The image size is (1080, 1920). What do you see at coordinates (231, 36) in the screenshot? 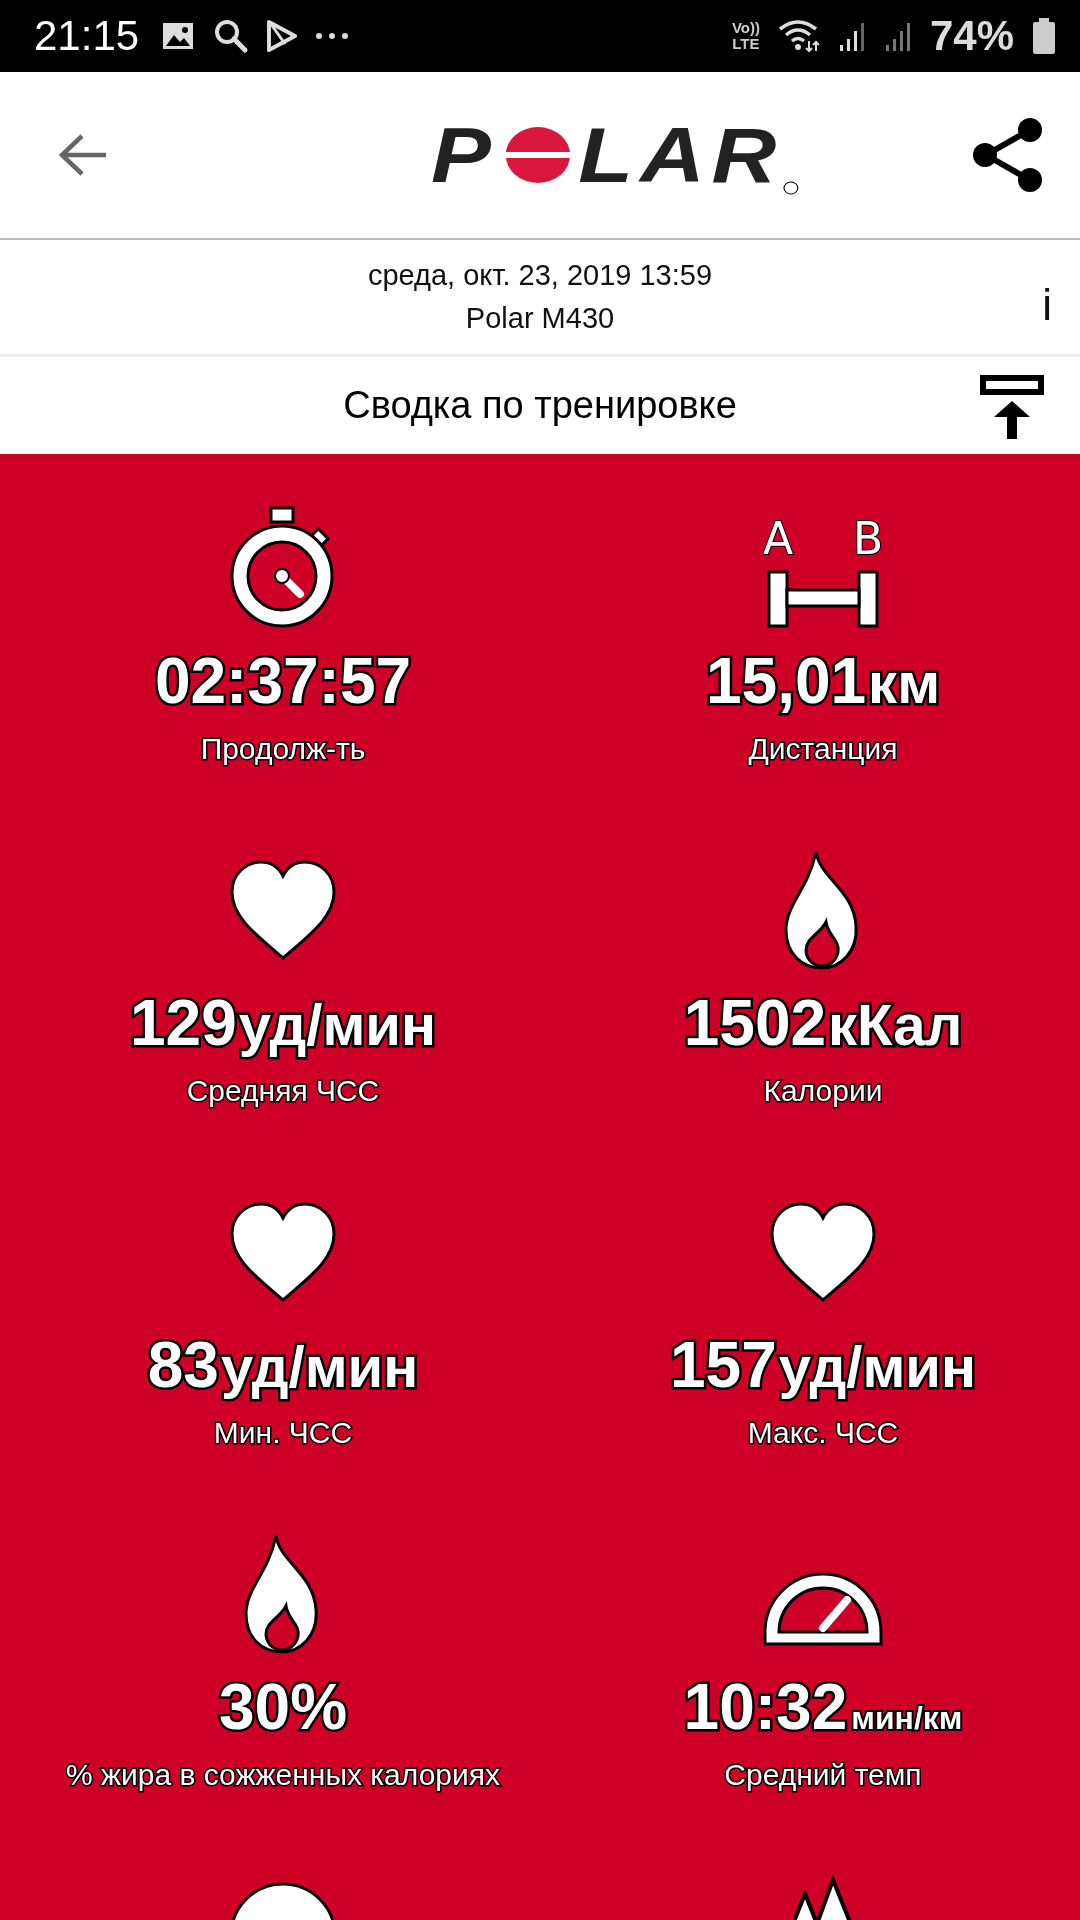
I see `search-icon` at bounding box center [231, 36].